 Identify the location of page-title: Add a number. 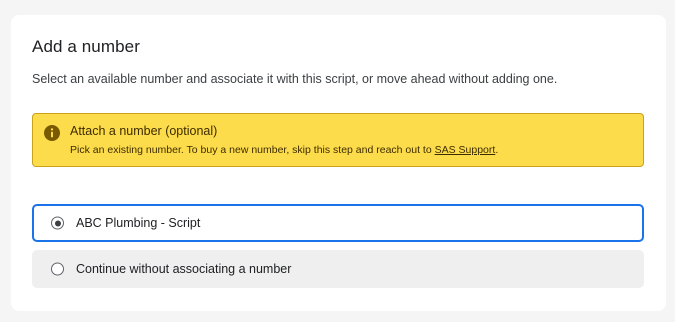
(86, 46).